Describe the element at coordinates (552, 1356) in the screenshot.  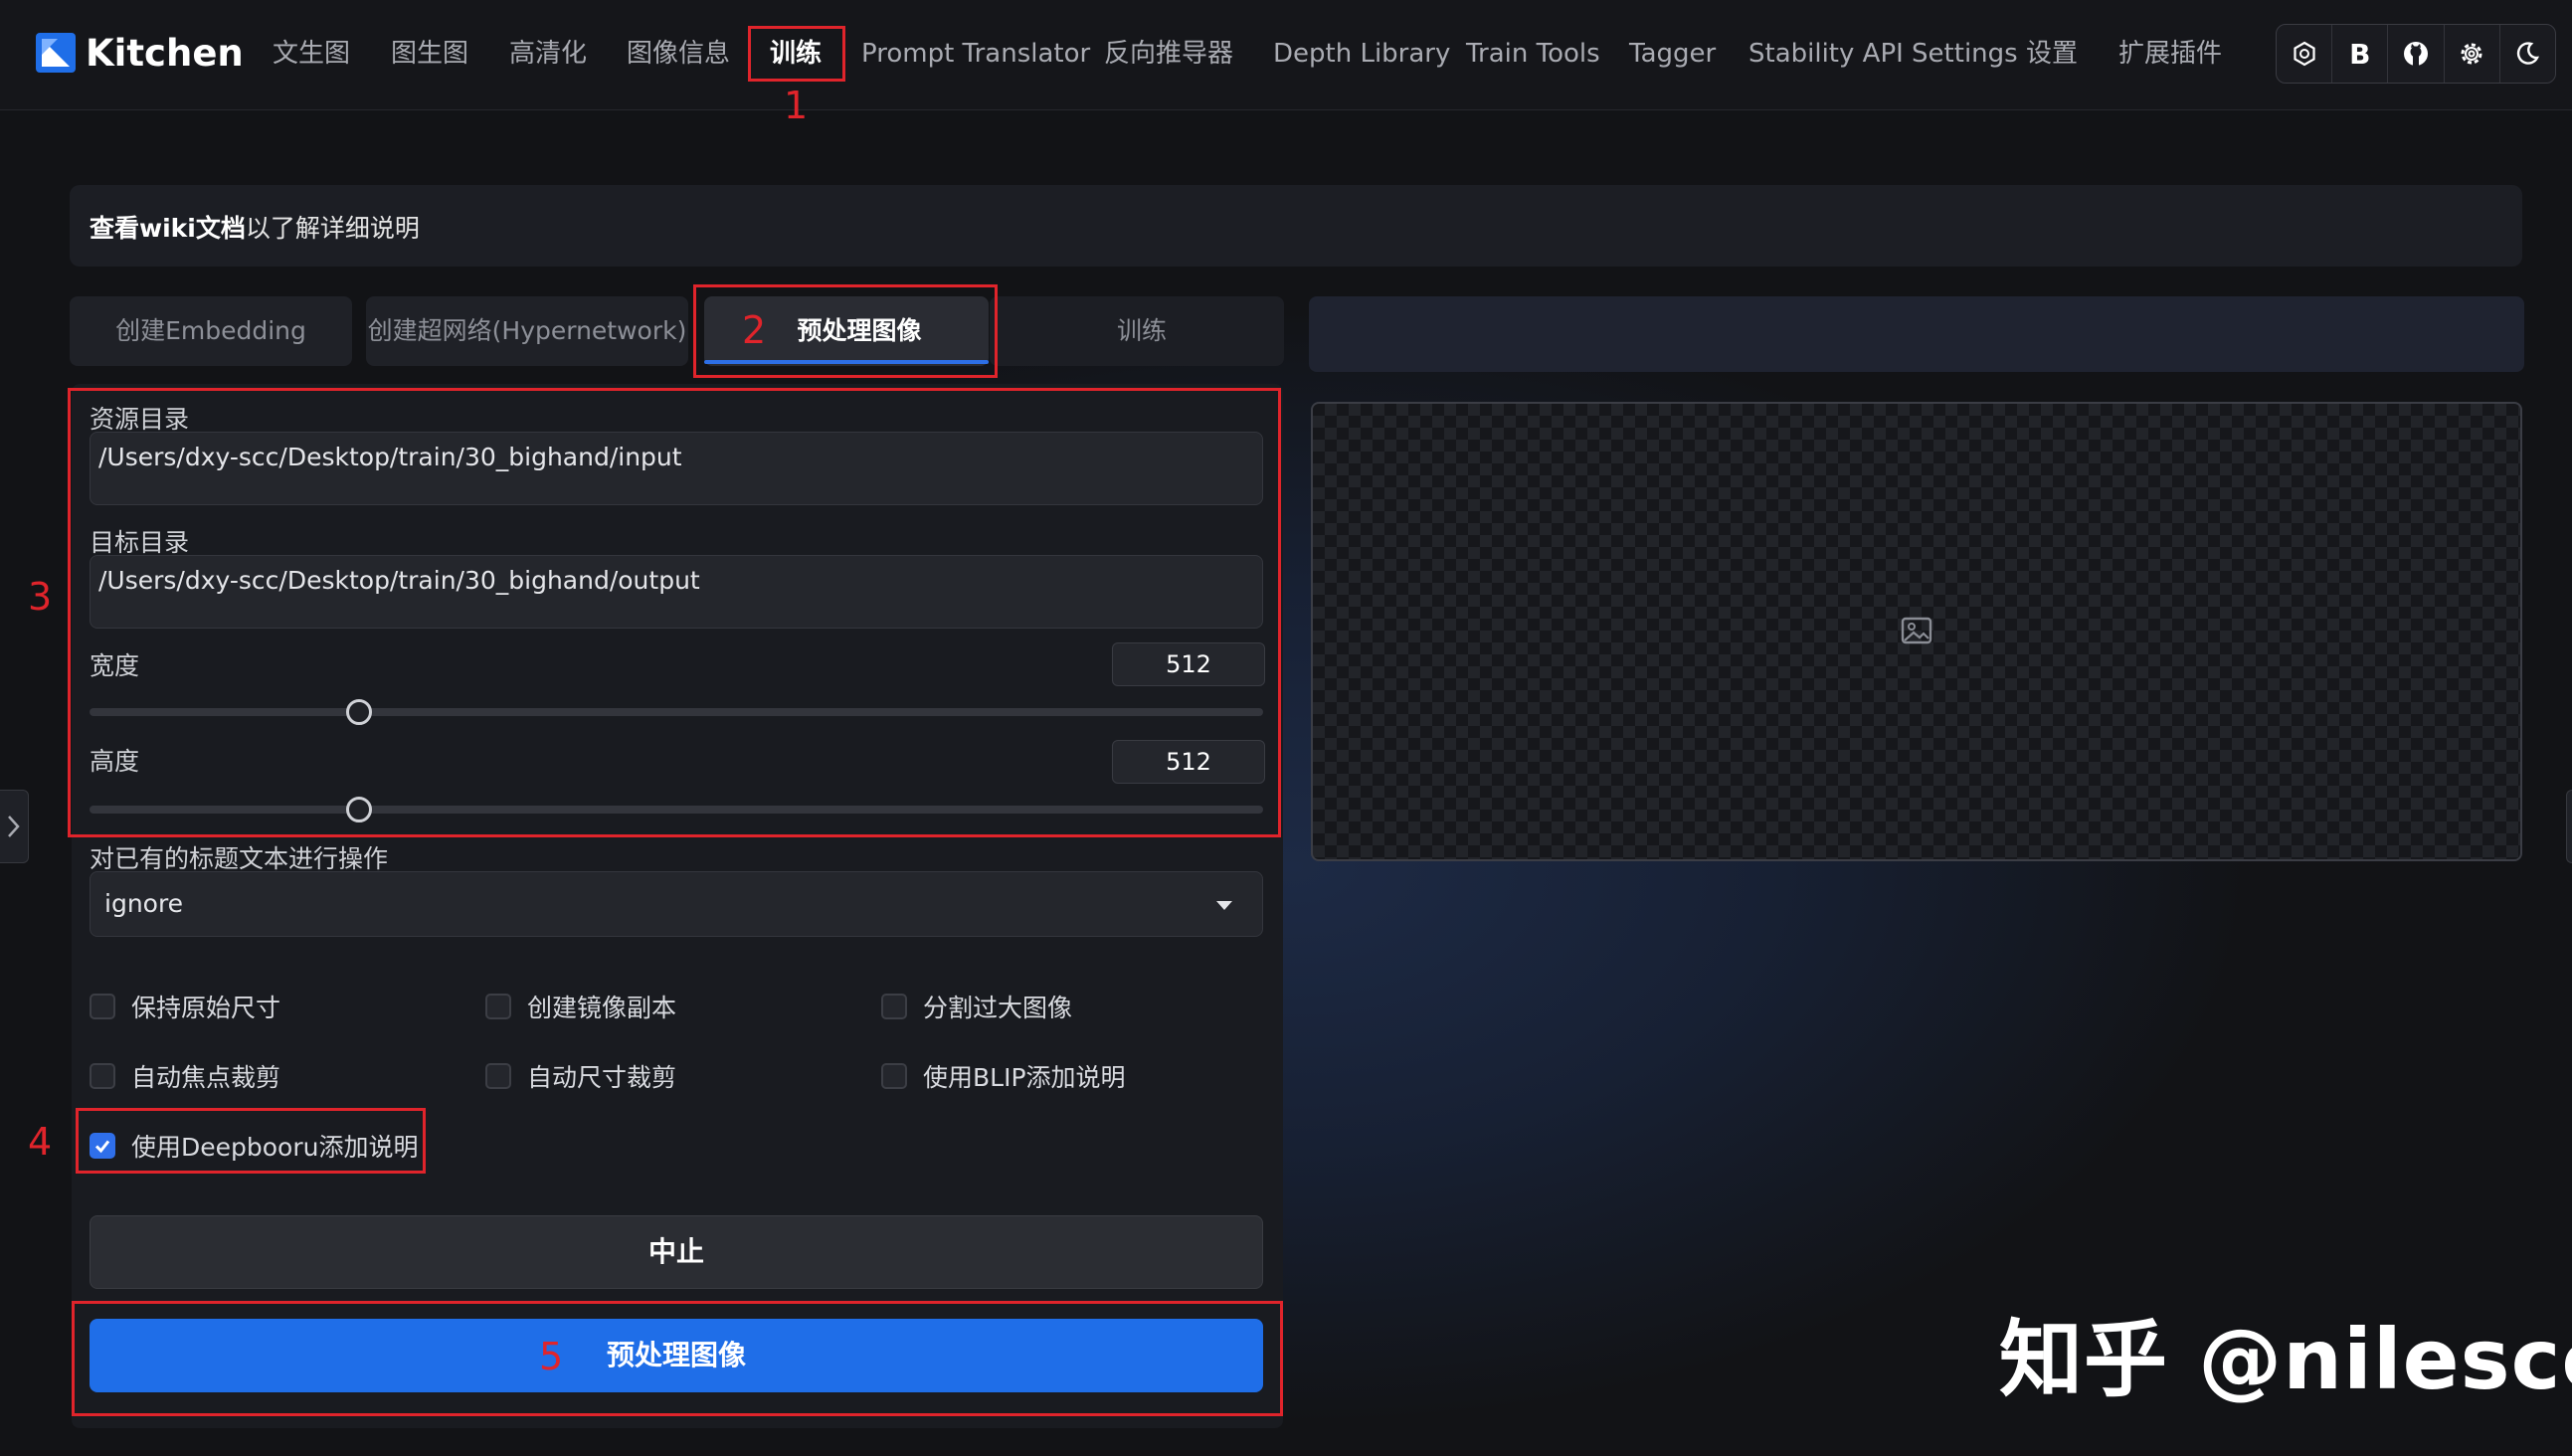
I see `annotation-number-5: 5` at that location.